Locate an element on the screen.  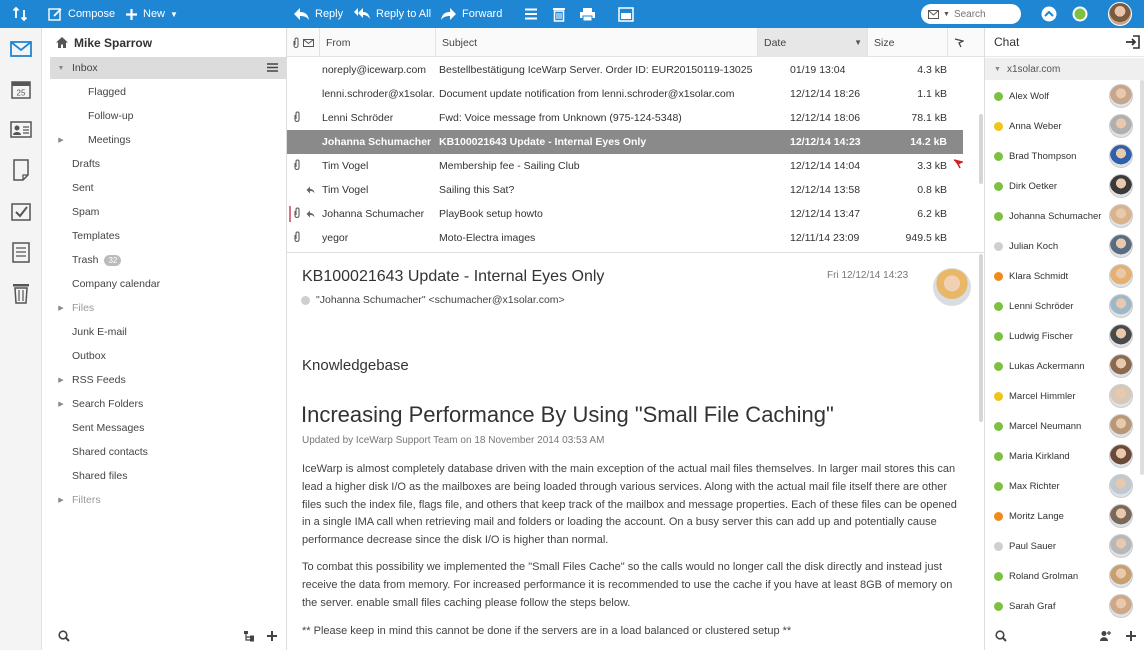
mail-icon is located at coordinates (21, 49).